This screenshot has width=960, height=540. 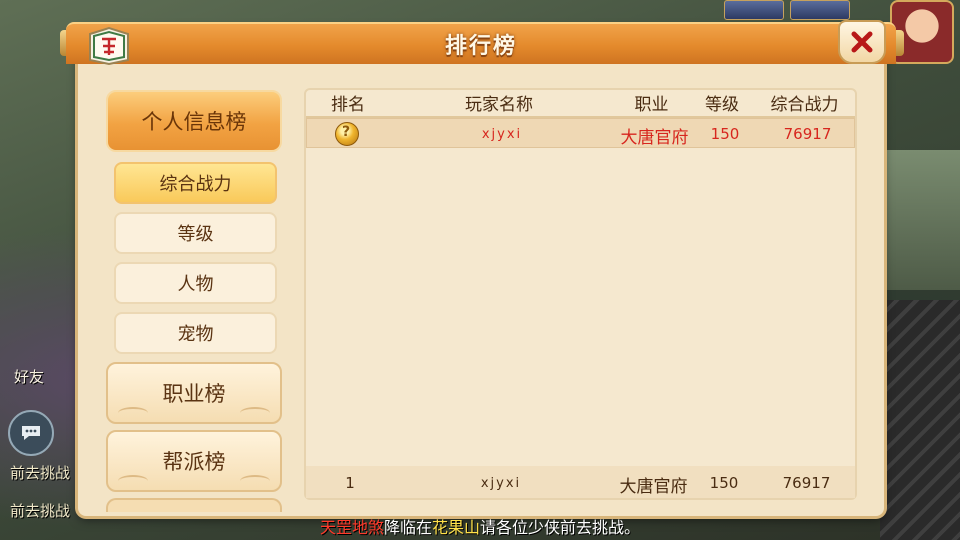 I want to click on tab-label: 帮派榜, so click(x=194, y=462).